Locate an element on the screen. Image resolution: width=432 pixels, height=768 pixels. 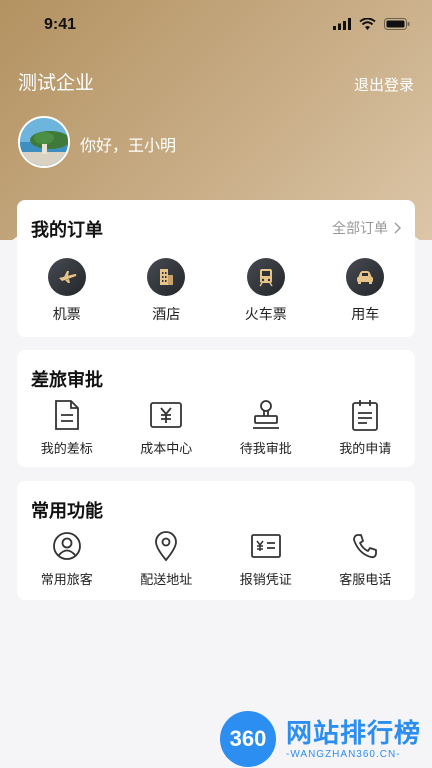
function-address-label: 配送地址 is located at coordinates (166, 580).